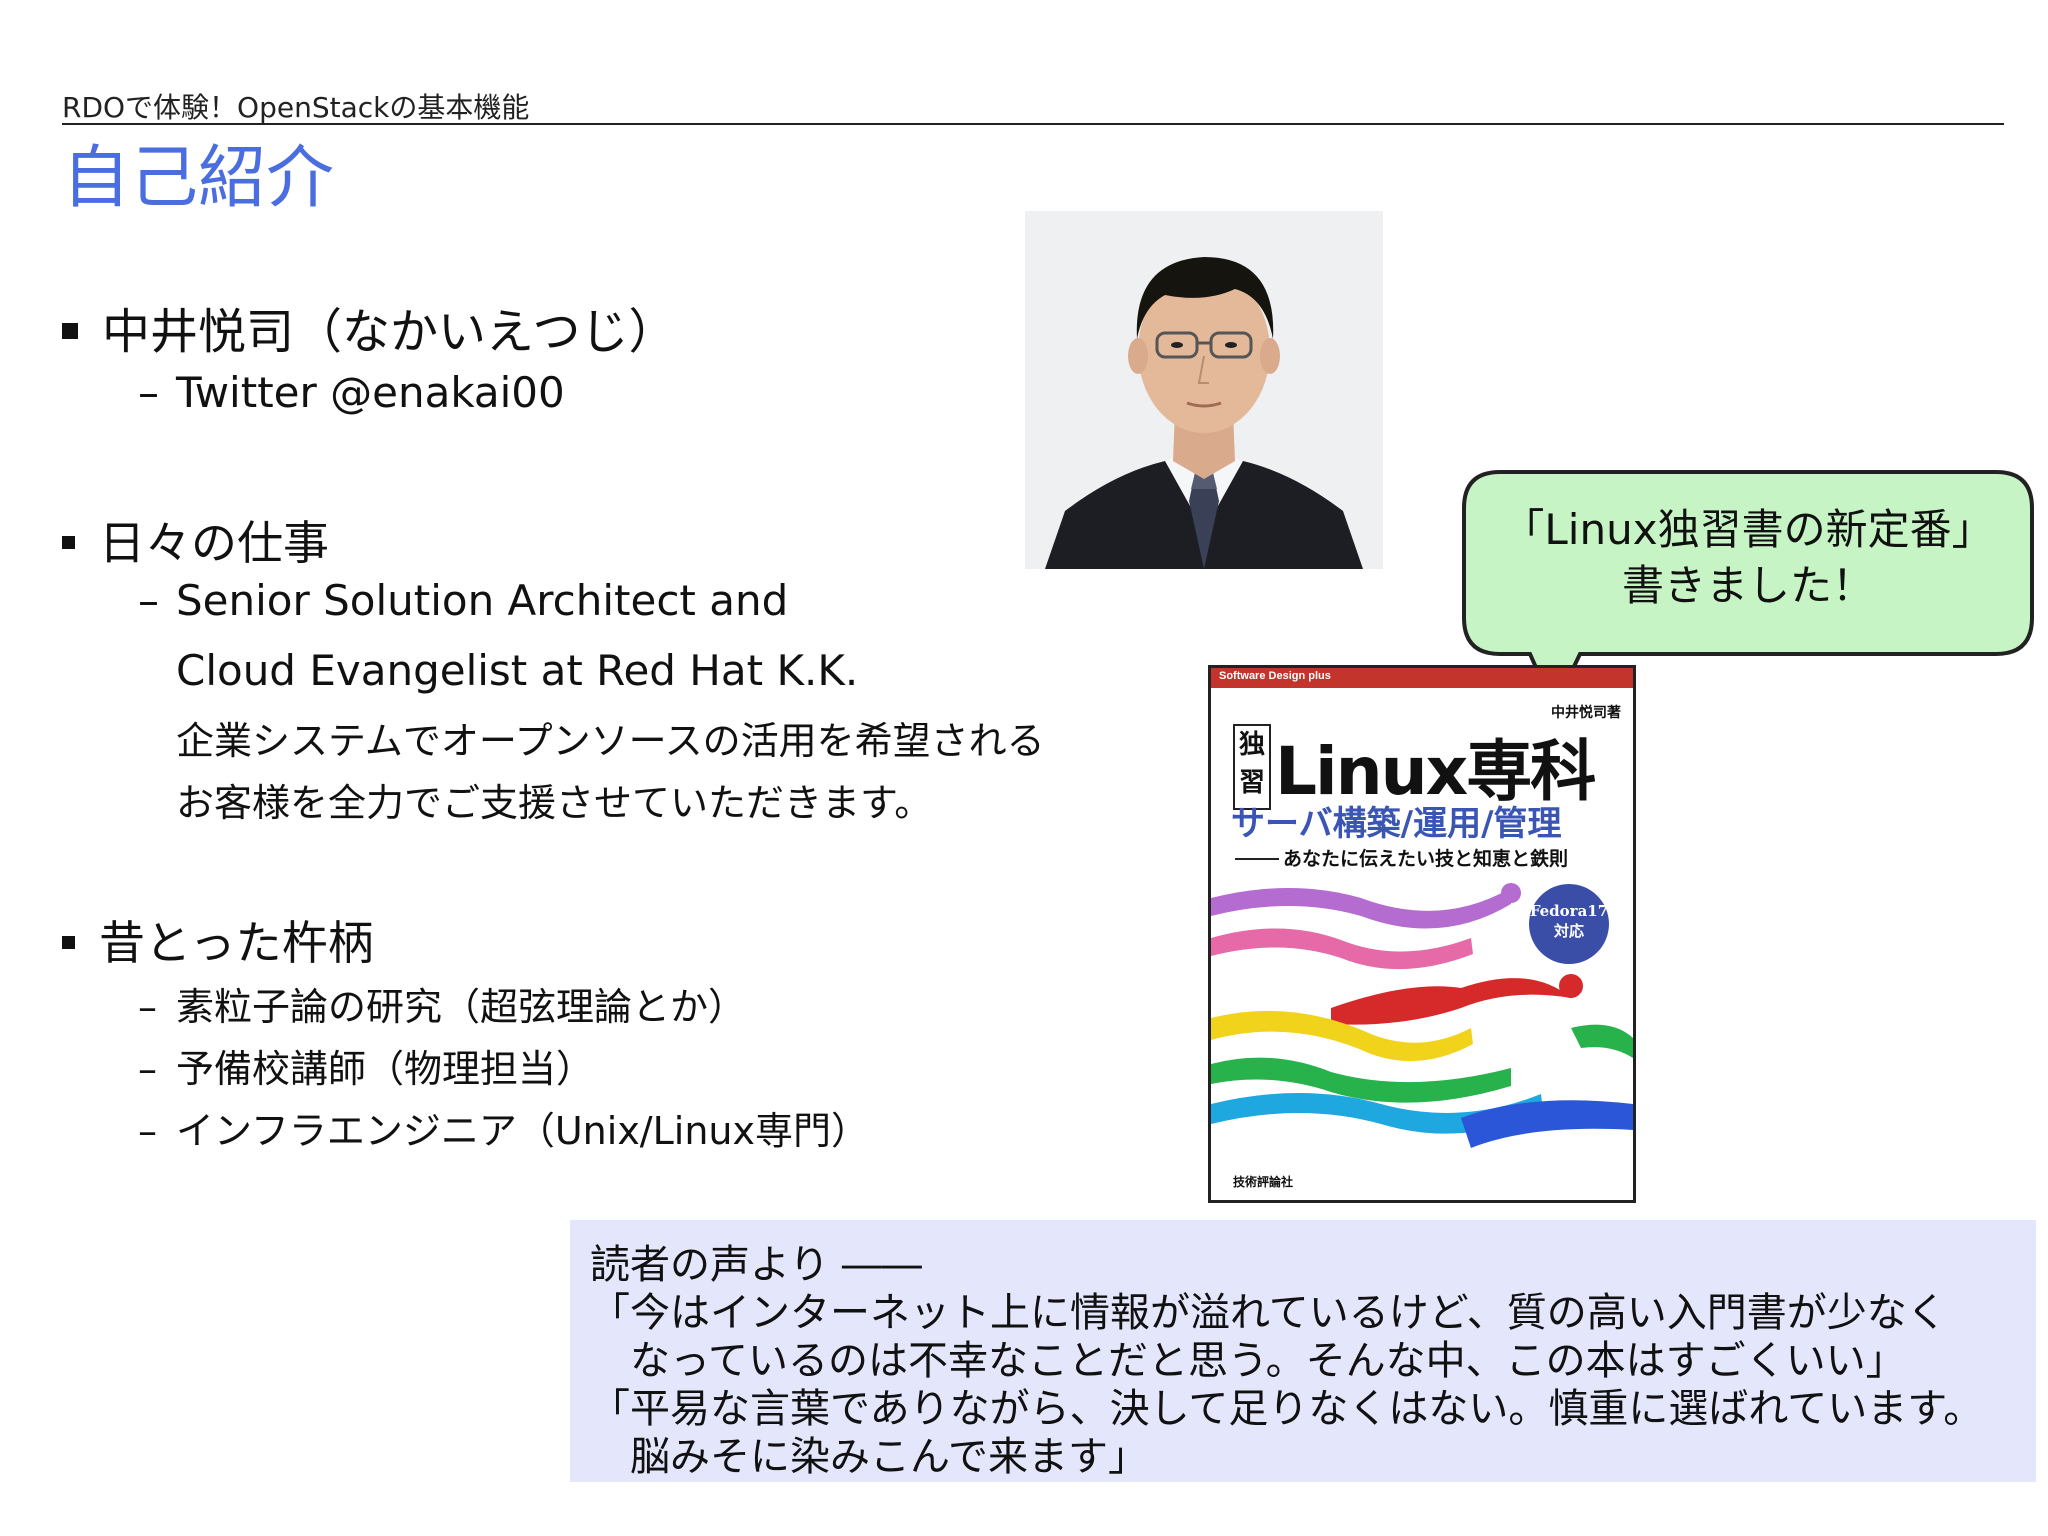 This screenshot has height=1536, width=2048. I want to click on sub-item-text: 予備校講師（物理担当）, so click(385, 1069).